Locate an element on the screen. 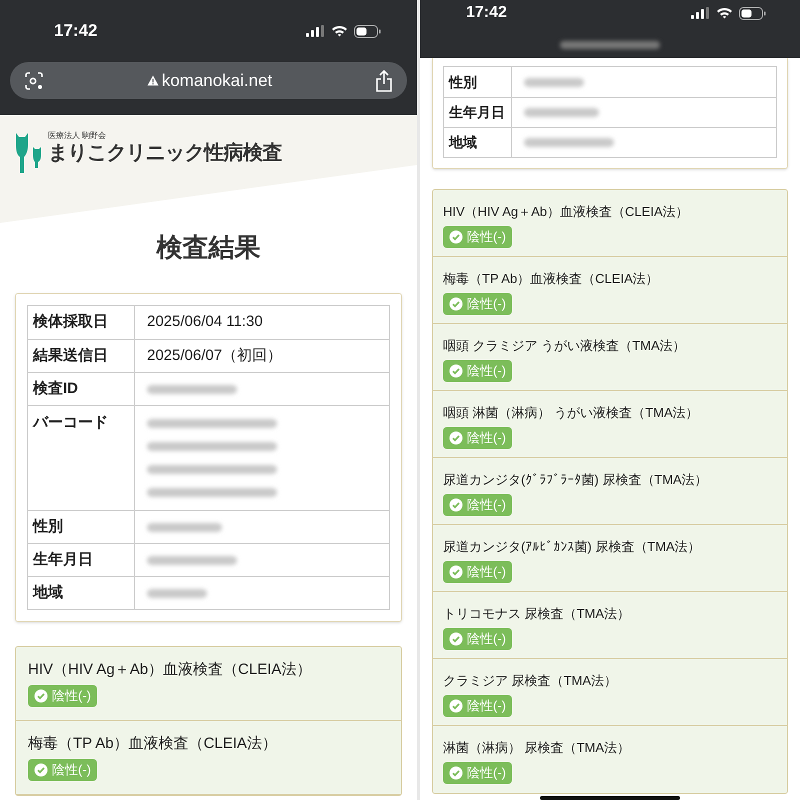 This screenshot has width=800, height=800. test-name: トリコモナス 尿検査（TMA法） is located at coordinates (537, 614).